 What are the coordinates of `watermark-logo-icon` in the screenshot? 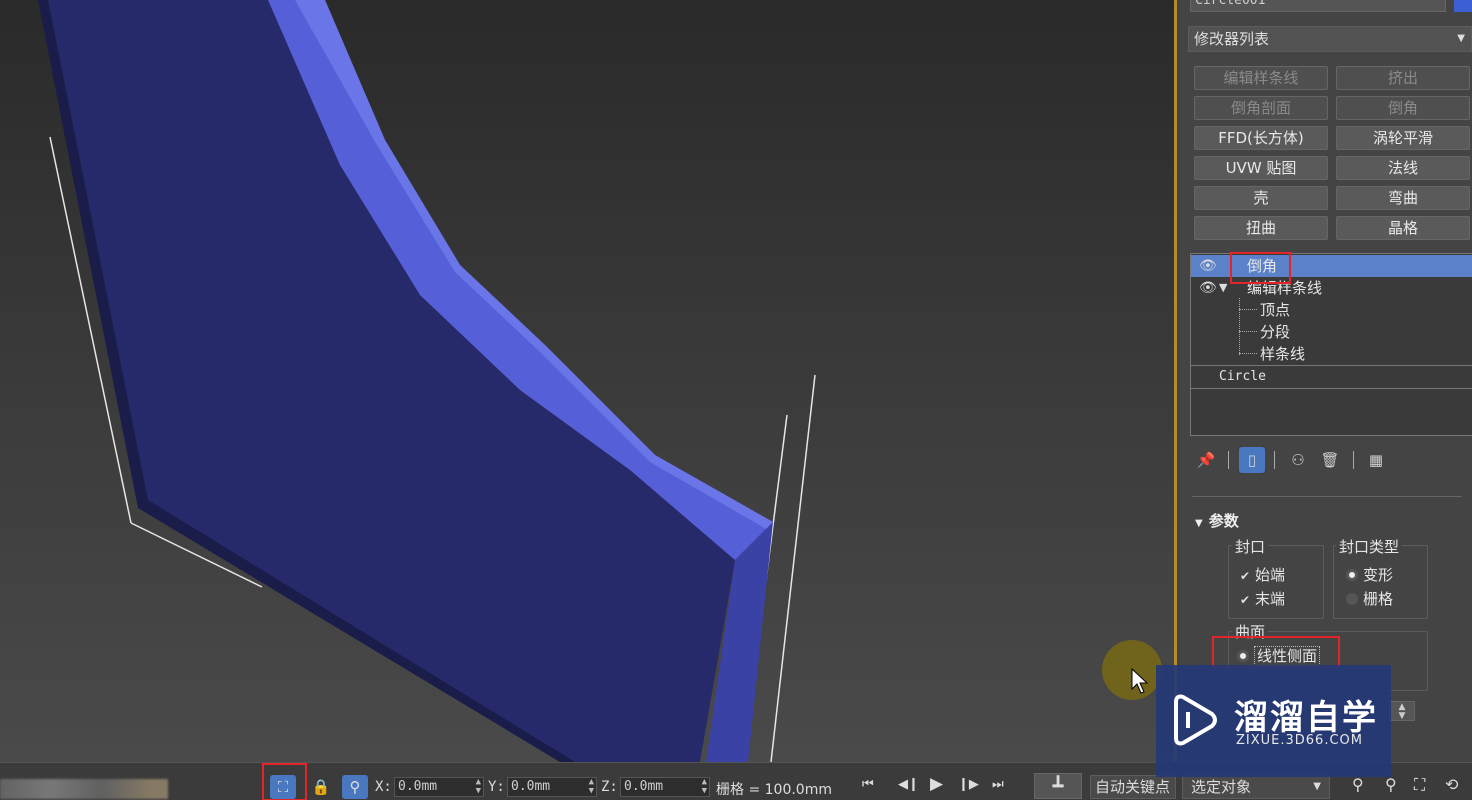 It's located at (1195, 720).